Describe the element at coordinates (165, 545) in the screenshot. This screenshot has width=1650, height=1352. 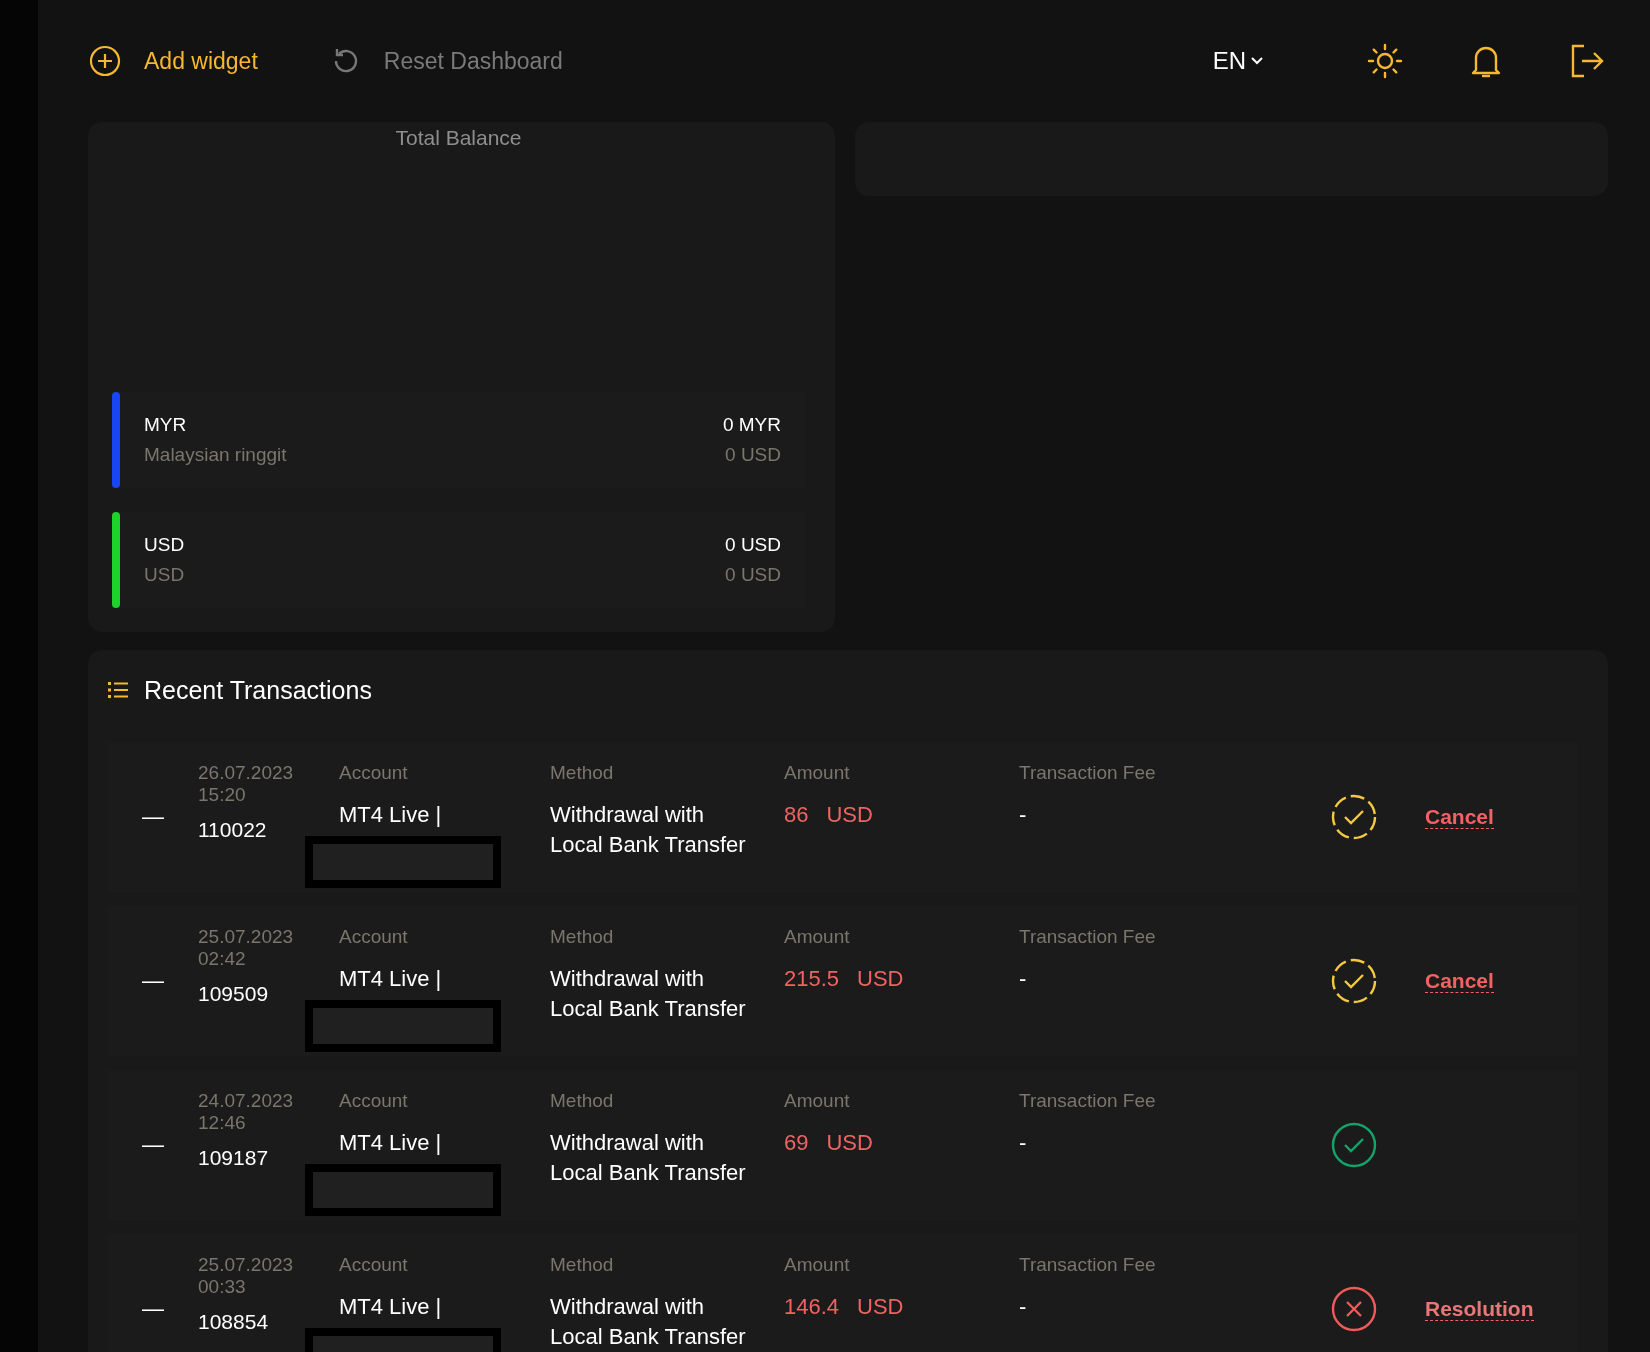
I see `currency-code: USD` at that location.